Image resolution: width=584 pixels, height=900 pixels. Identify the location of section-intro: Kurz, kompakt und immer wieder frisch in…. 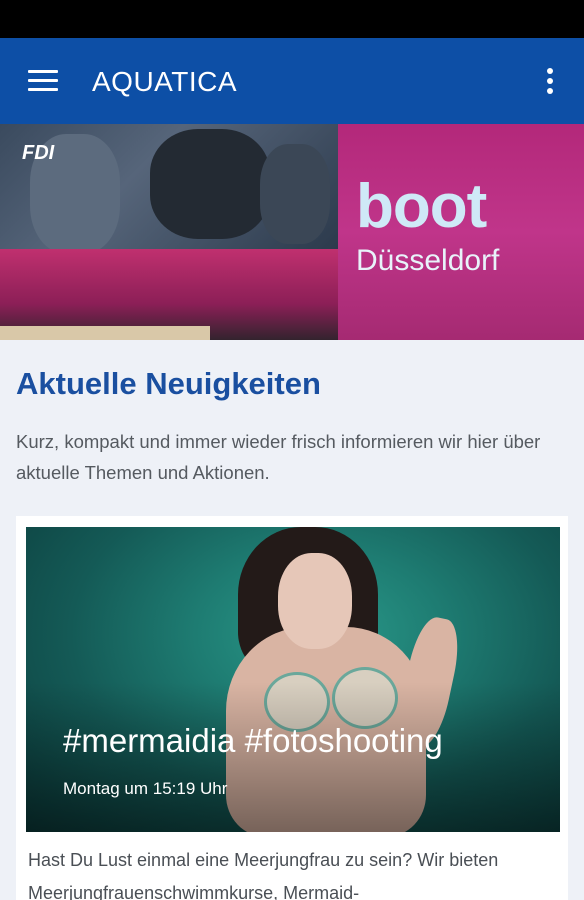
(278, 457).